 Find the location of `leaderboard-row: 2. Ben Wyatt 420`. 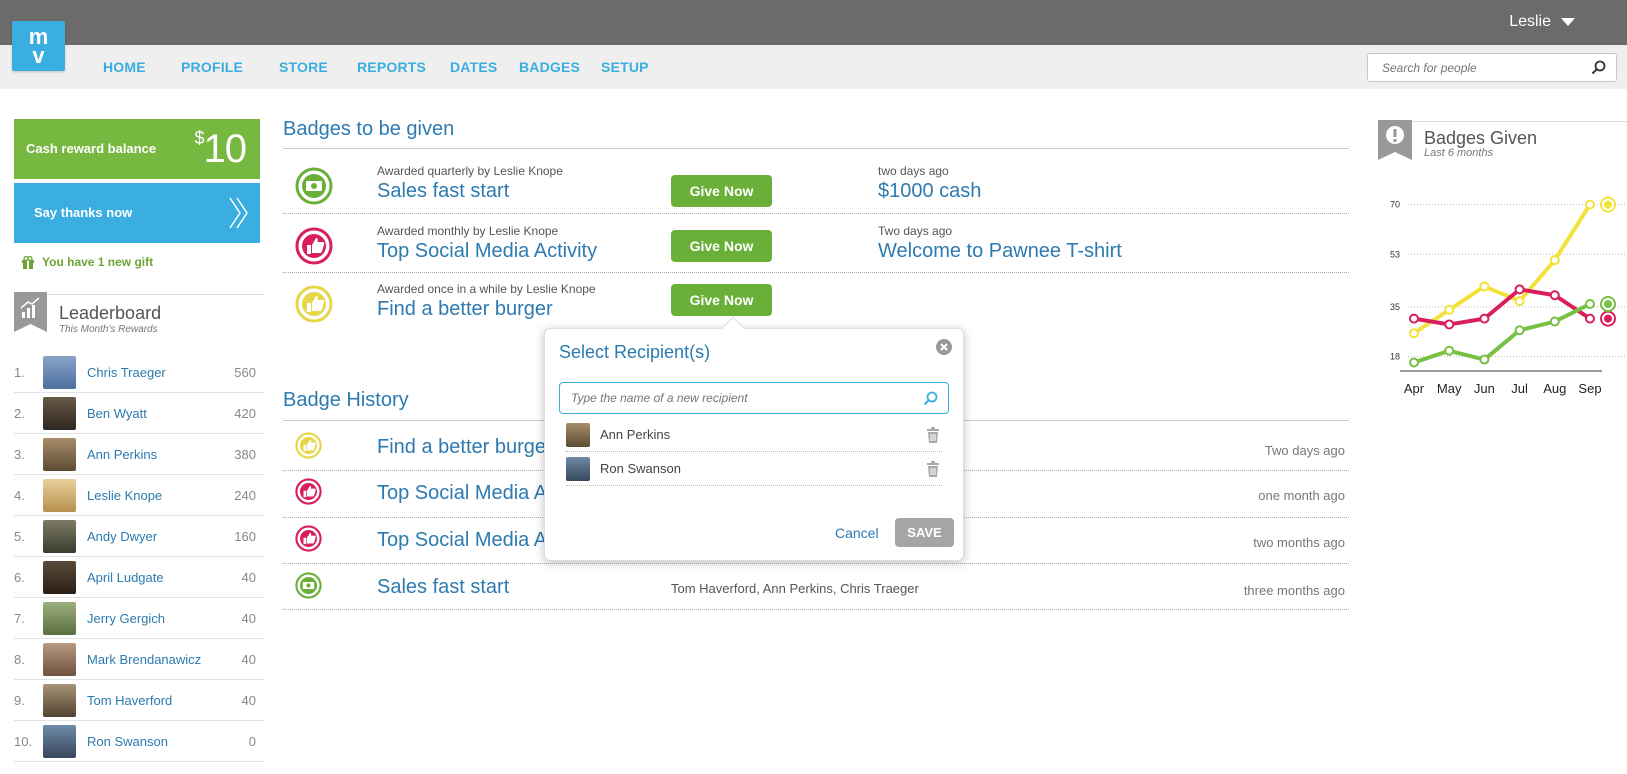

leaderboard-row: 2. Ben Wyatt 420 is located at coordinates (139, 413).